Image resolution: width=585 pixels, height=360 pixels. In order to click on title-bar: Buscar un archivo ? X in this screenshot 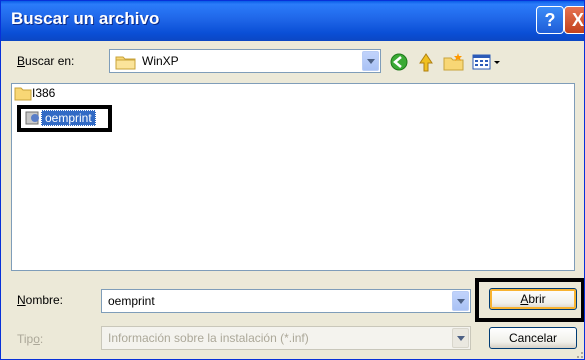, I will do `click(292, 21)`.